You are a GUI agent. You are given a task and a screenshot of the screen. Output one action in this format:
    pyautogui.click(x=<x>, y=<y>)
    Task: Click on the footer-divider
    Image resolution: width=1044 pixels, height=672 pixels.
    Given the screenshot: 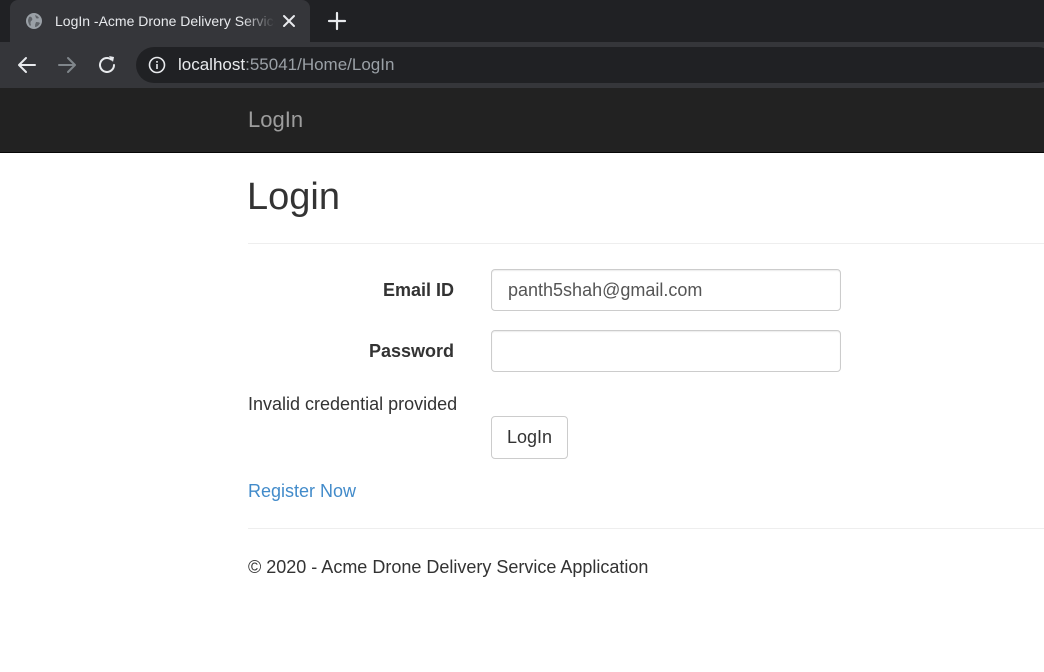 What is the action you would take?
    pyautogui.click(x=646, y=528)
    